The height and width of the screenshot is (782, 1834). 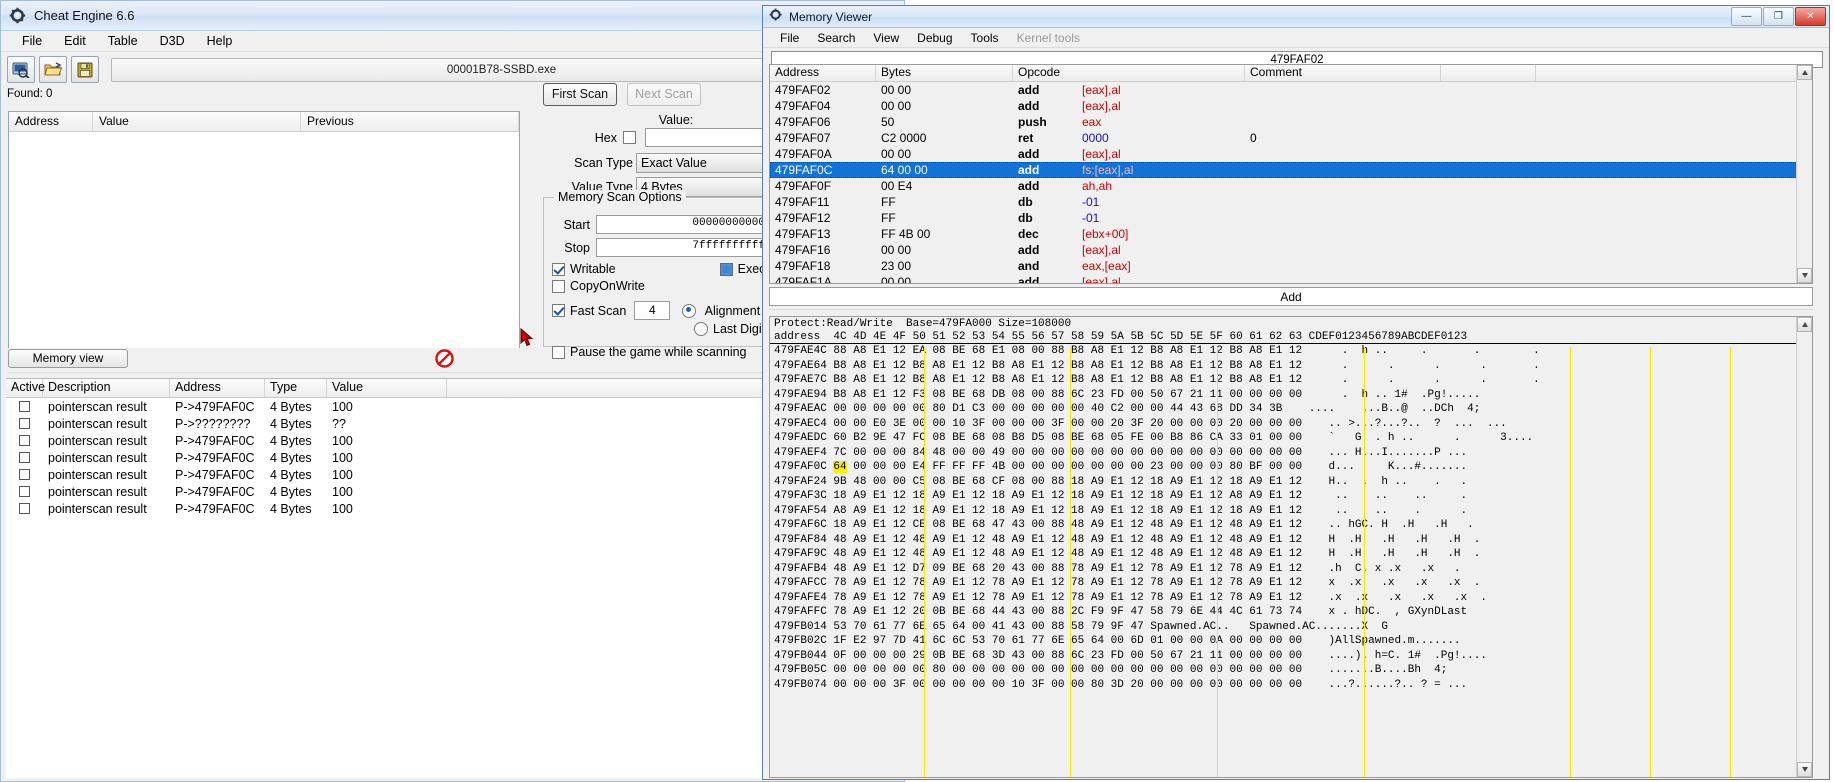 I want to click on disasm-row: 479FAF16 00 00 add [eax],al, so click(x=1291, y=250).